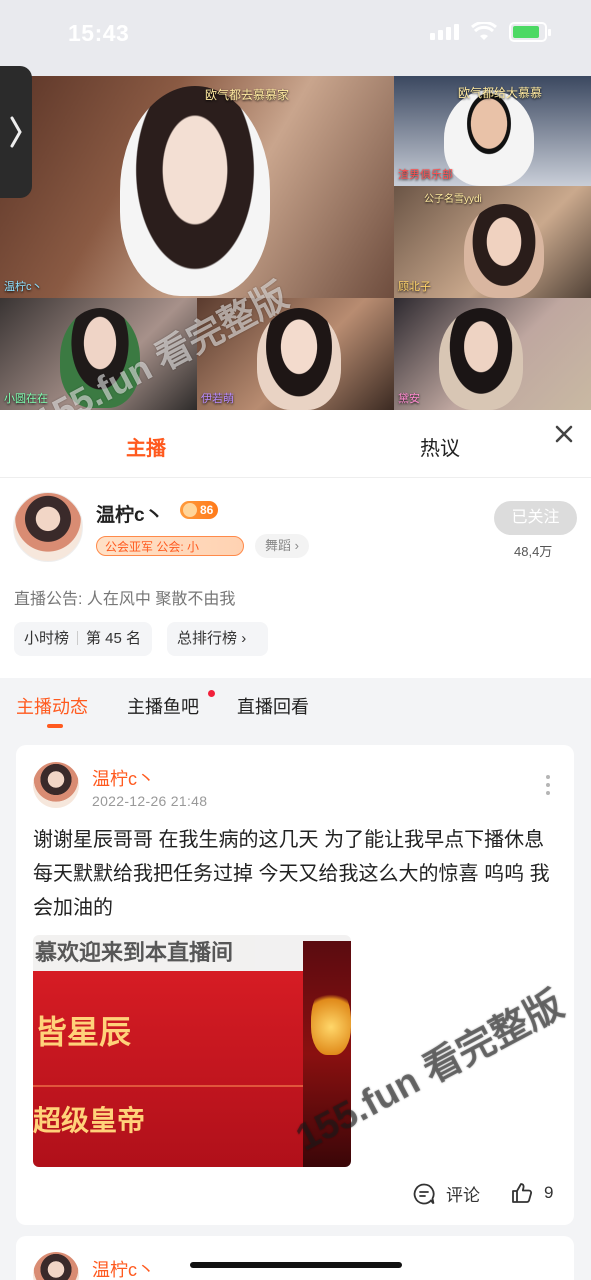  What do you see at coordinates (463, 1195) in the screenshot?
I see `comment-label: 评论` at bounding box center [463, 1195].